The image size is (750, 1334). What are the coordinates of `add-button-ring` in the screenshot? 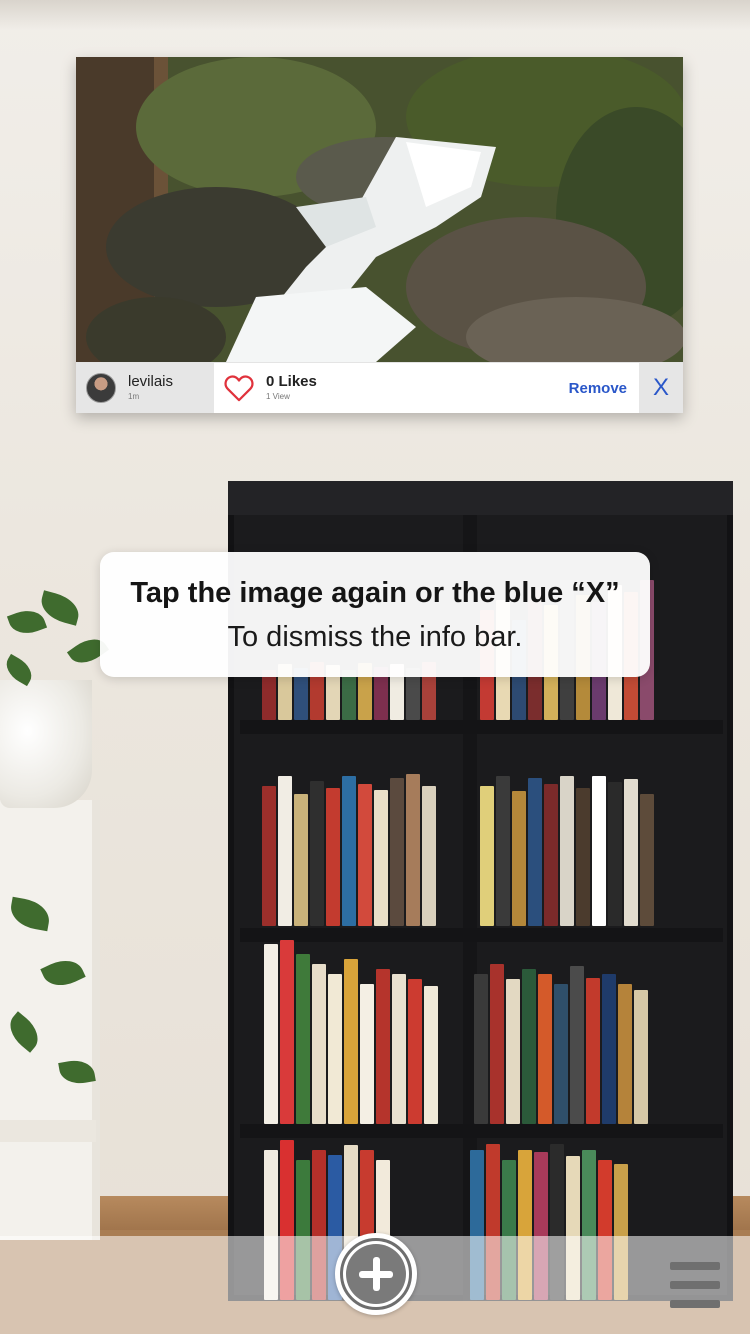 It's located at (376, 1274).